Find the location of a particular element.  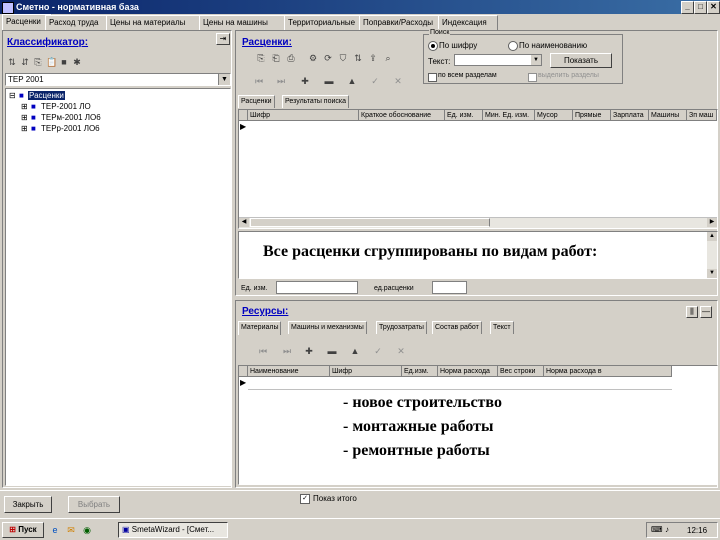

outlook-icon: ✉ is located at coordinates (71, 530).